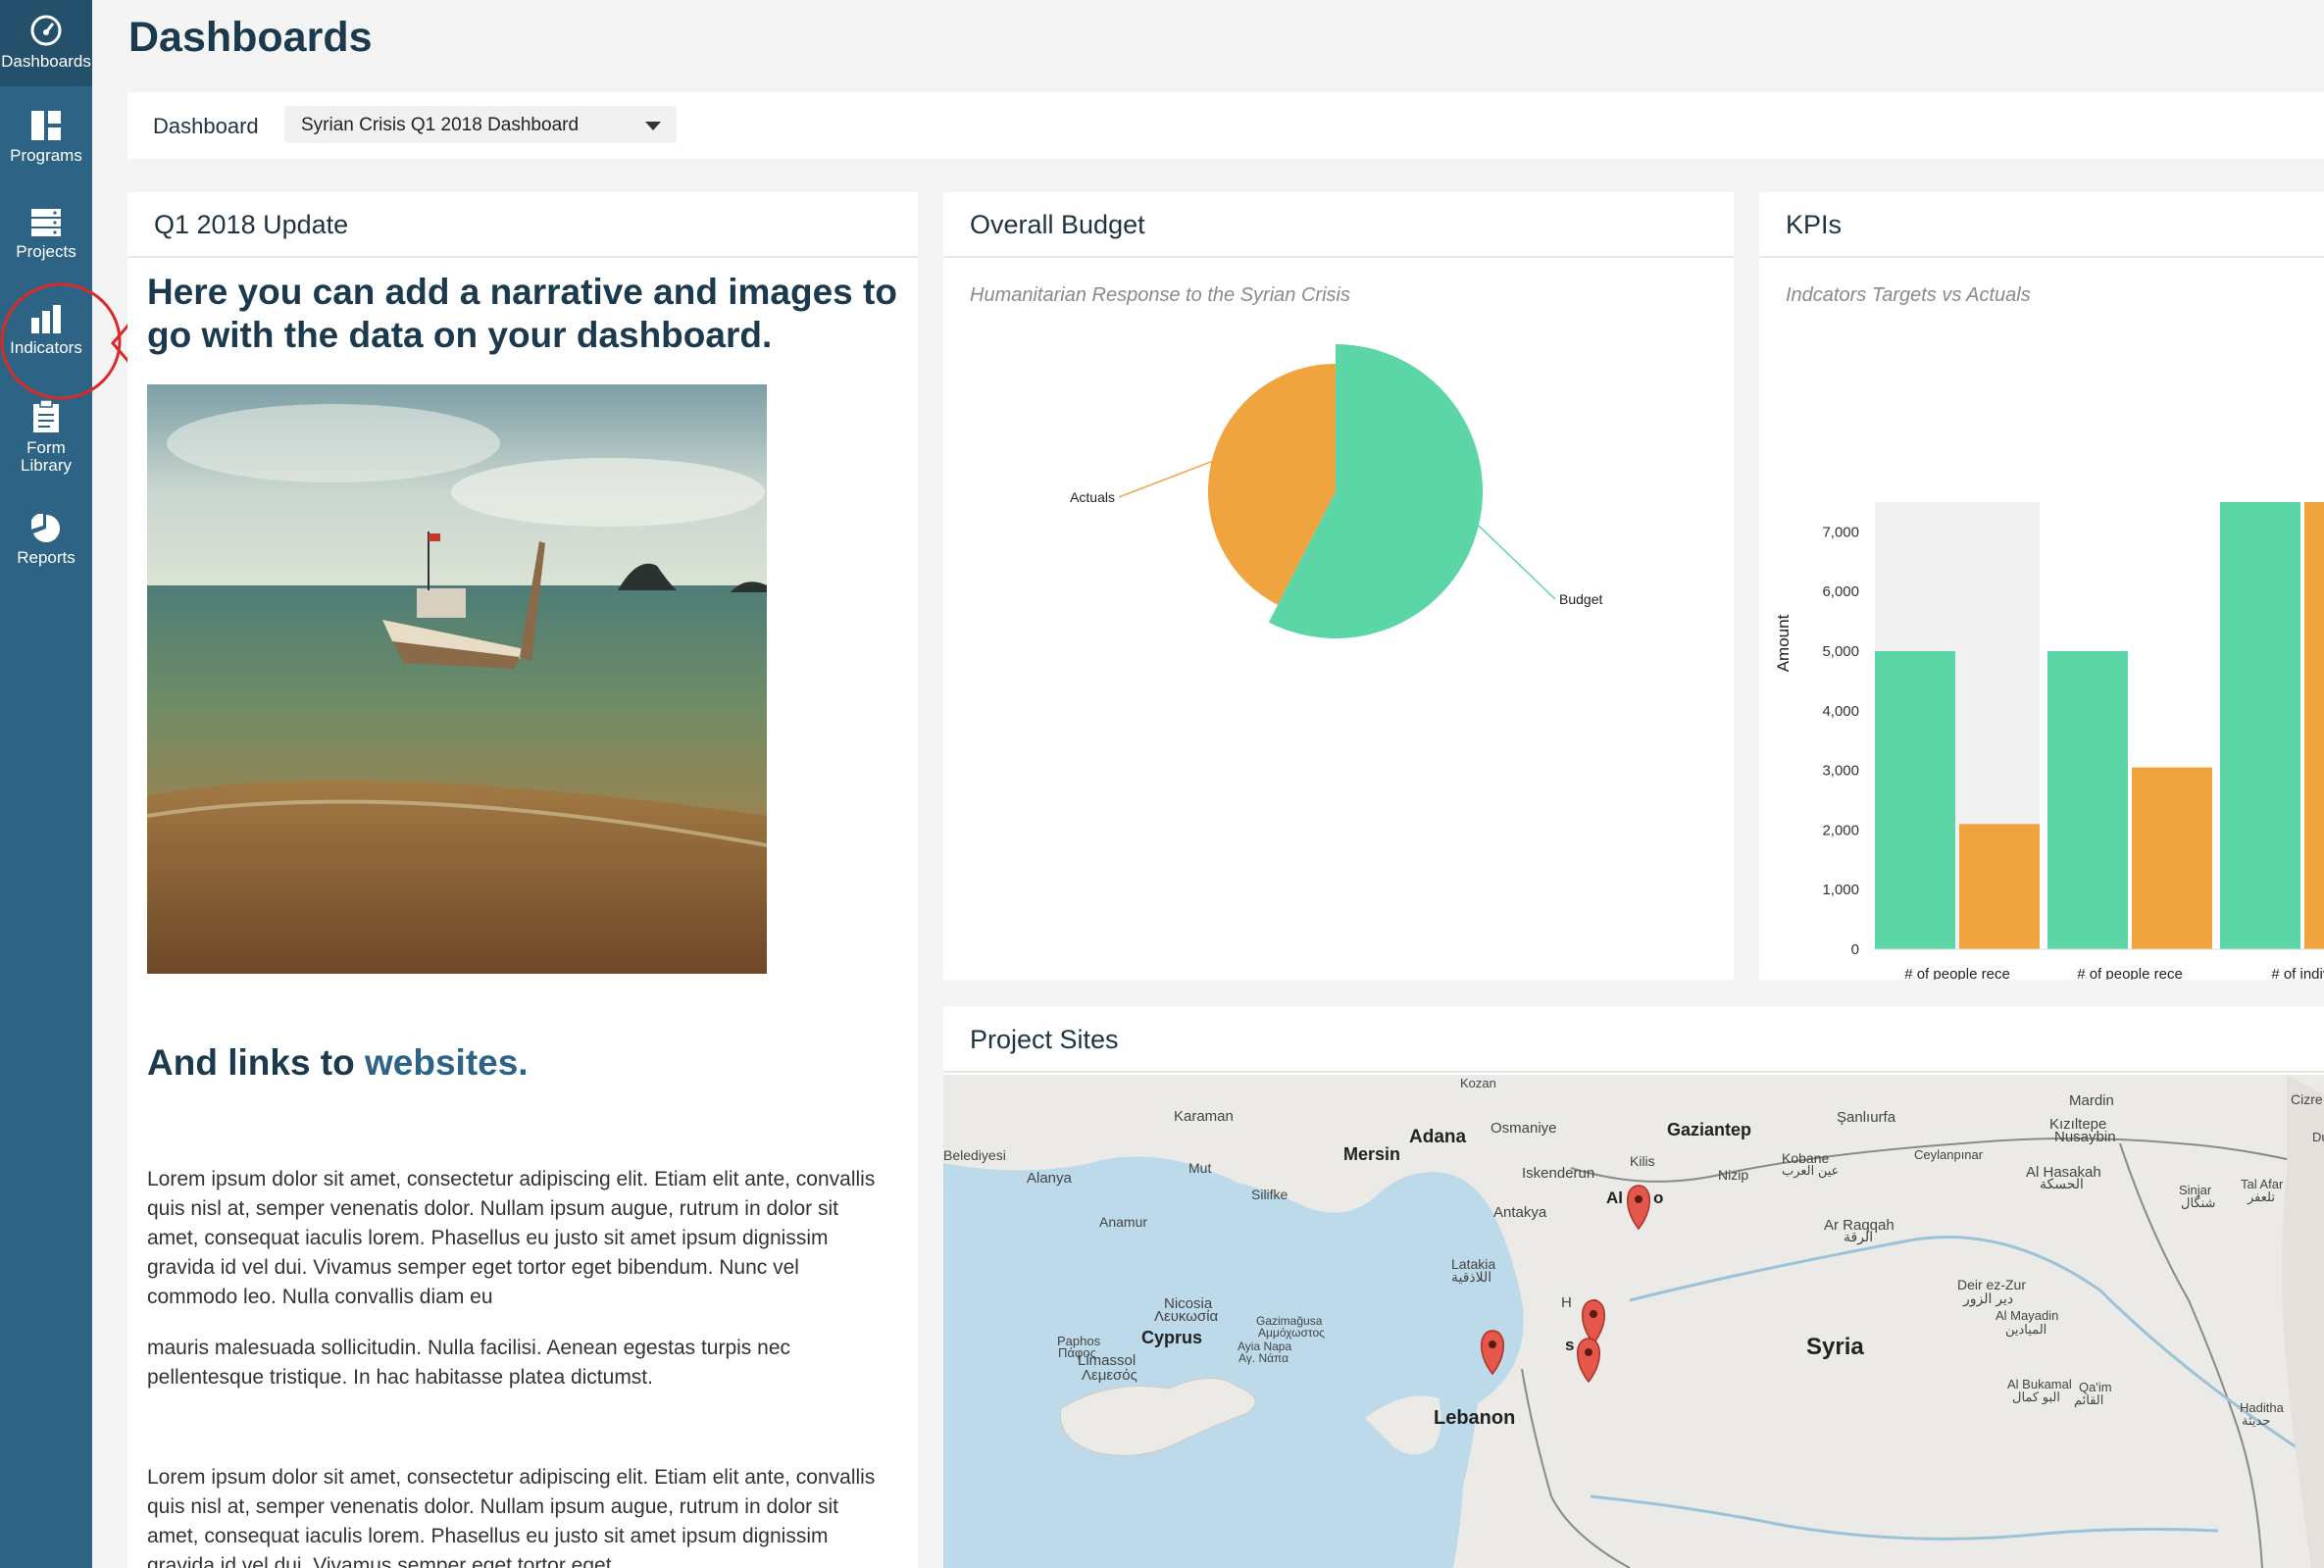 This screenshot has width=2324, height=1568. Describe the element at coordinates (46, 319) in the screenshot. I see `bar-chart-icon` at that location.